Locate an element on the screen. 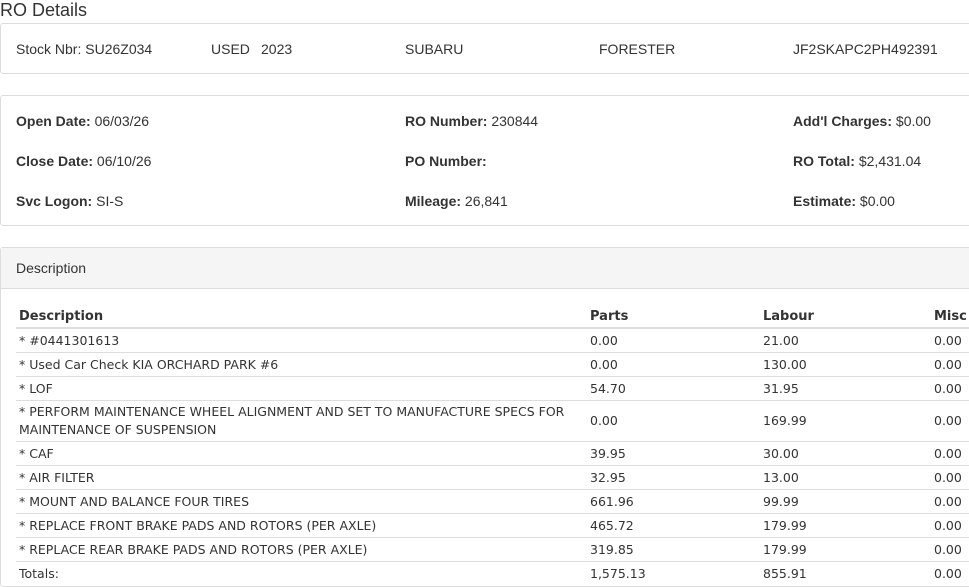 This screenshot has height=587, width=969. cell-labour: 13.00 is located at coordinates (845, 477).